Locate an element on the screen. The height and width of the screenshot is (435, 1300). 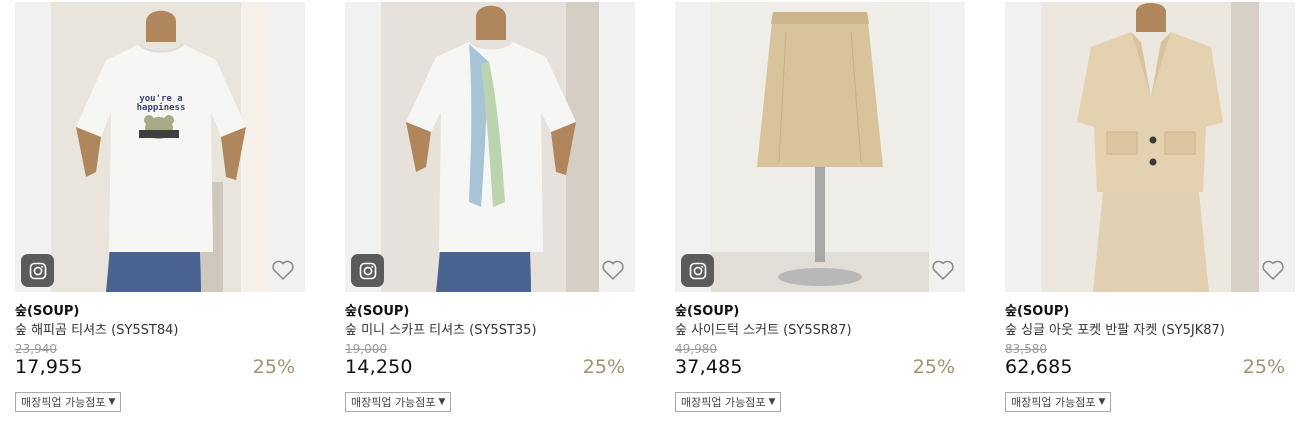
product-image: you're a happiness is located at coordinates (160, 147).